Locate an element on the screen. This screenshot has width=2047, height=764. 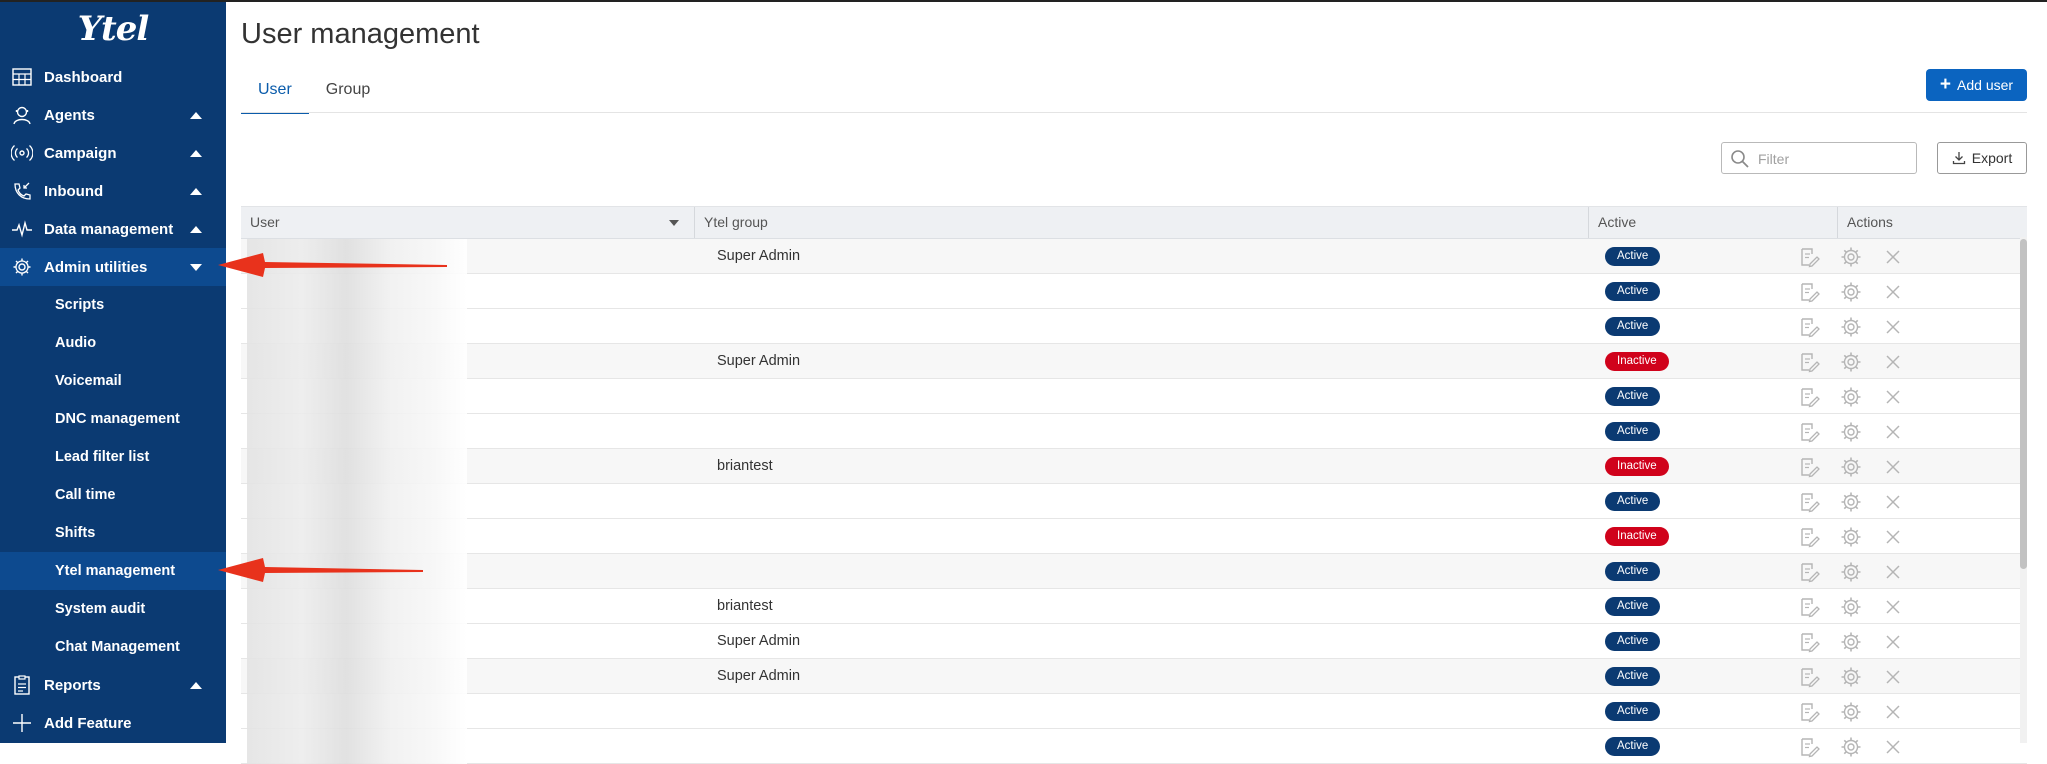
sidebar-item-reports: Reports is located at coordinates (113, 685).